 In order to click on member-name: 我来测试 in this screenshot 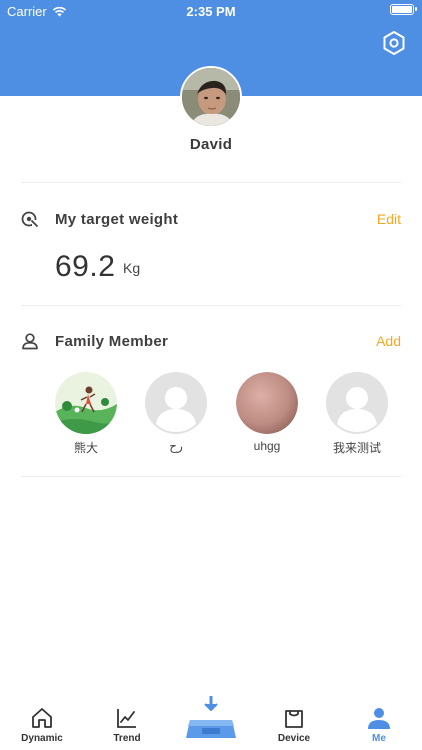, I will do `click(356, 448)`.